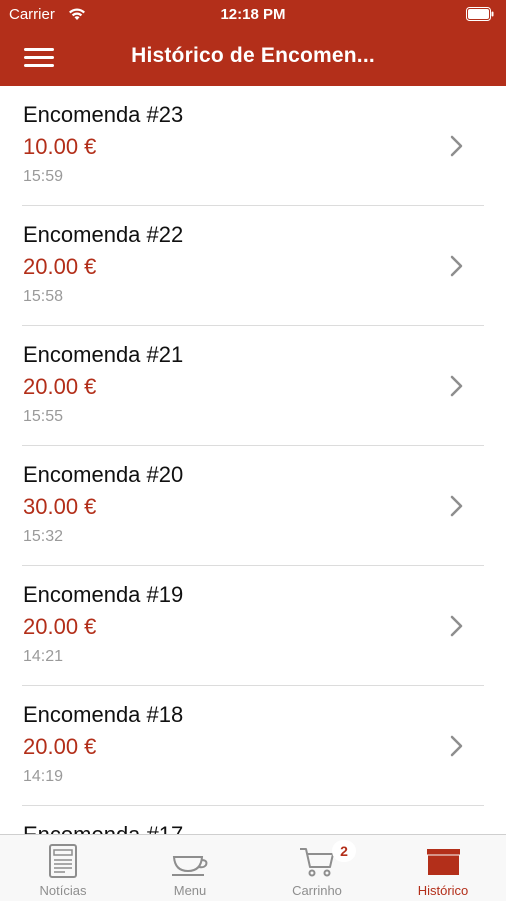  Describe the element at coordinates (344, 851) in the screenshot. I see `cart-badge: 2` at that location.